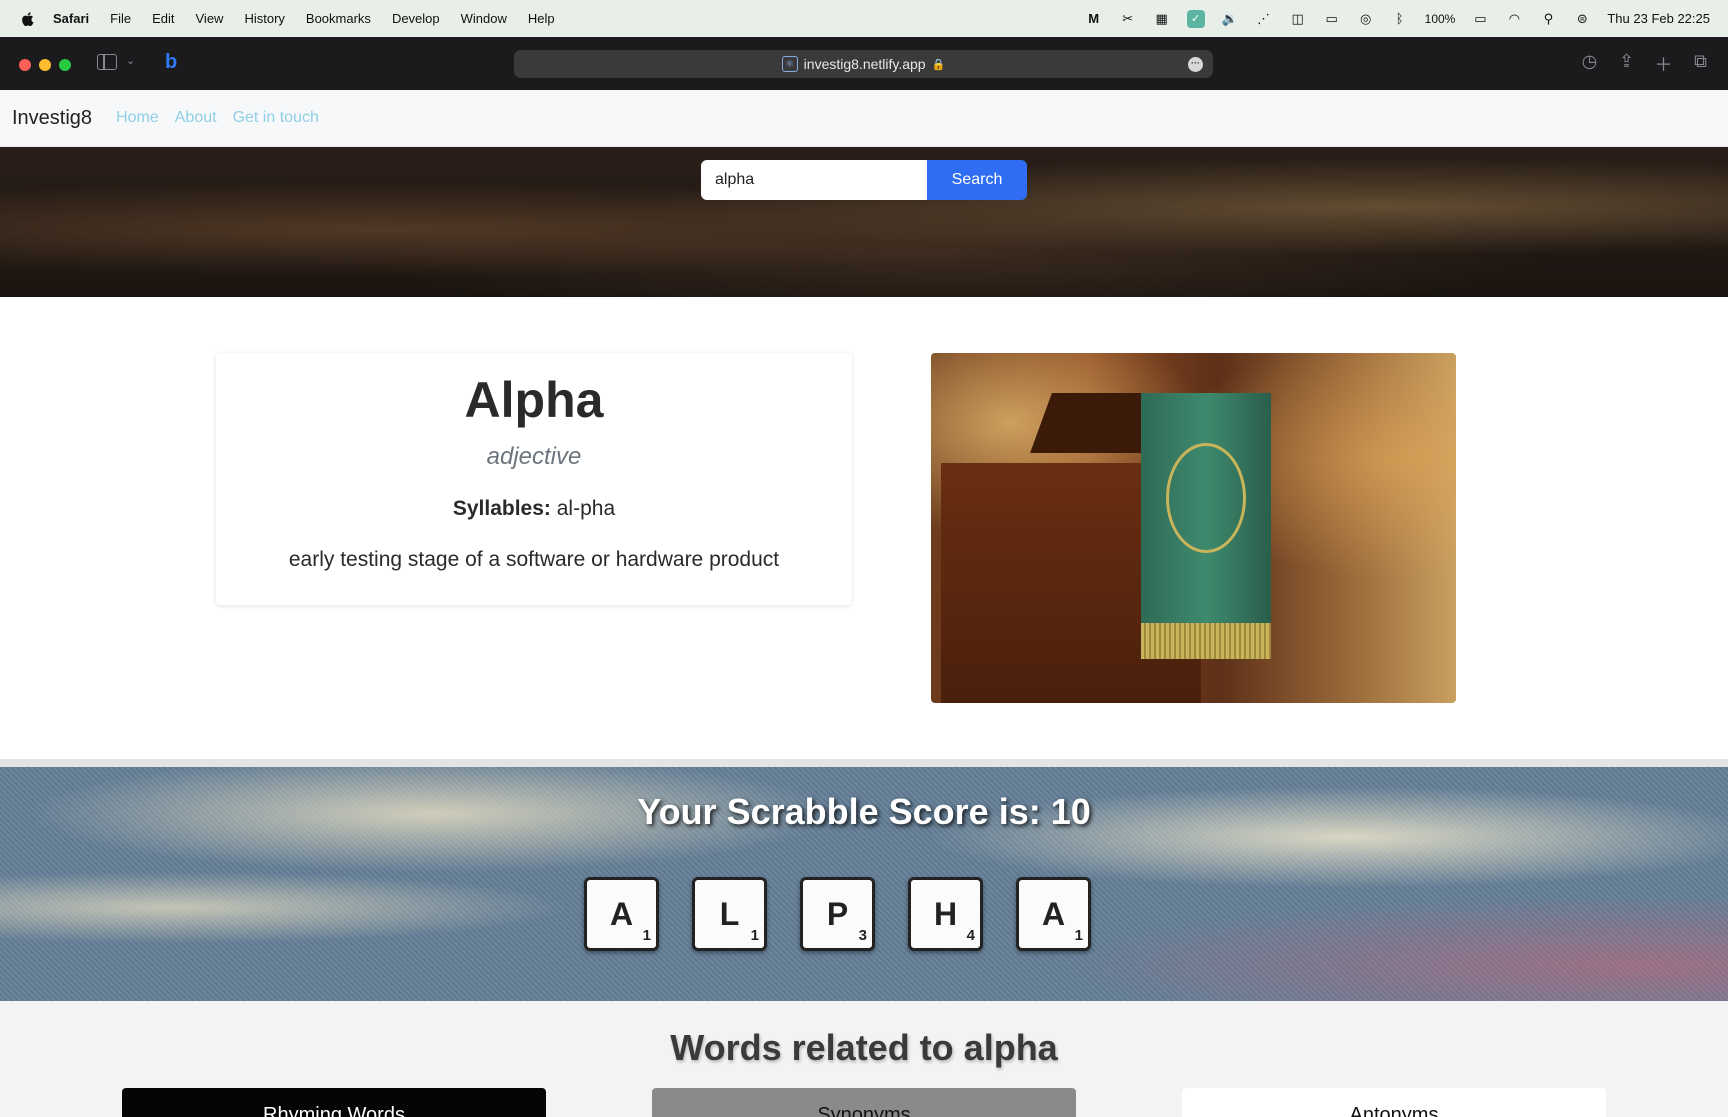 The height and width of the screenshot is (1117, 1728). Describe the element at coordinates (814, 180) in the screenshot. I see `search-input` at that location.